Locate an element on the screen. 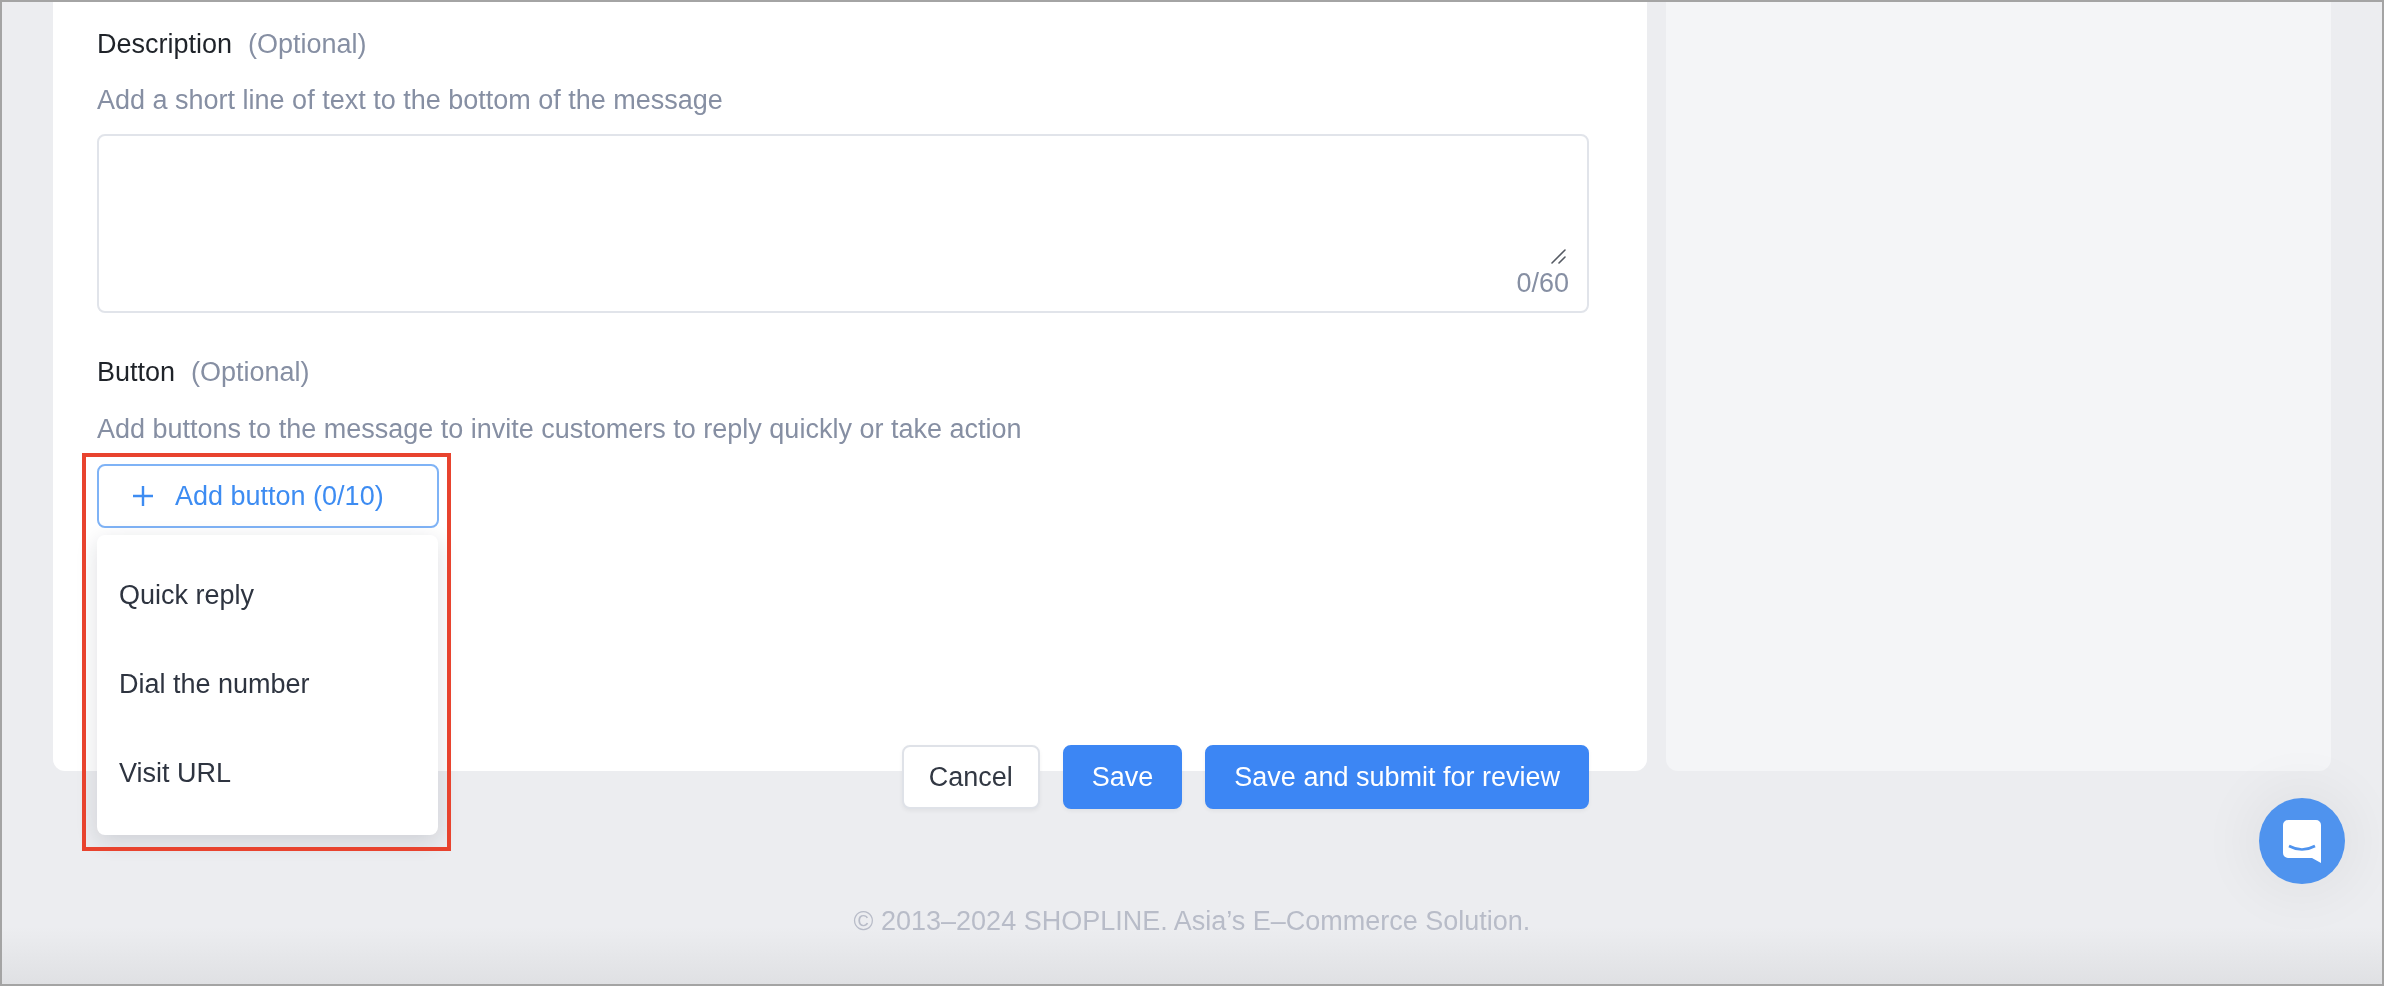 Image resolution: width=2384 pixels, height=986 pixels. primary-button: Save is located at coordinates (1122, 777).